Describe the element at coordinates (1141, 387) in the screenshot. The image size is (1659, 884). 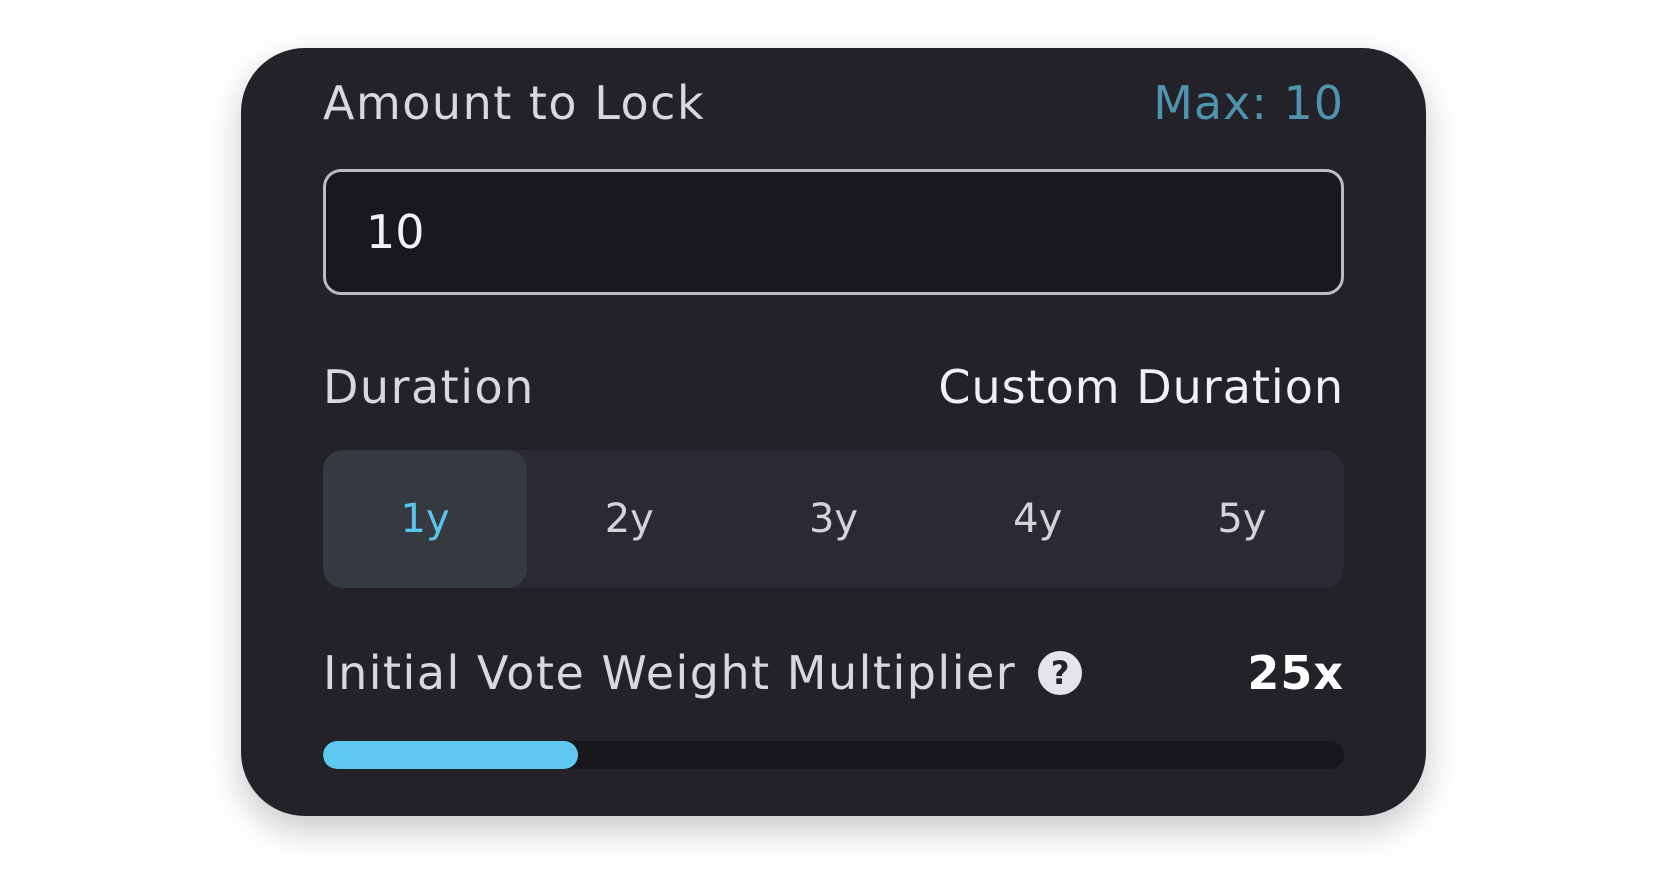
I see `custom-duration-button: Custom Duration` at that location.